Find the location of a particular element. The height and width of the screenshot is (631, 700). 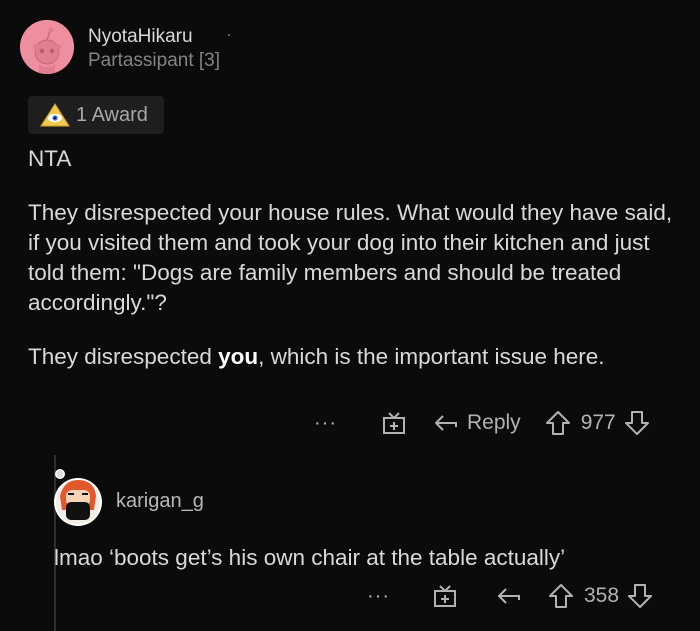

text-span: They disrespected is located at coordinates (123, 356).